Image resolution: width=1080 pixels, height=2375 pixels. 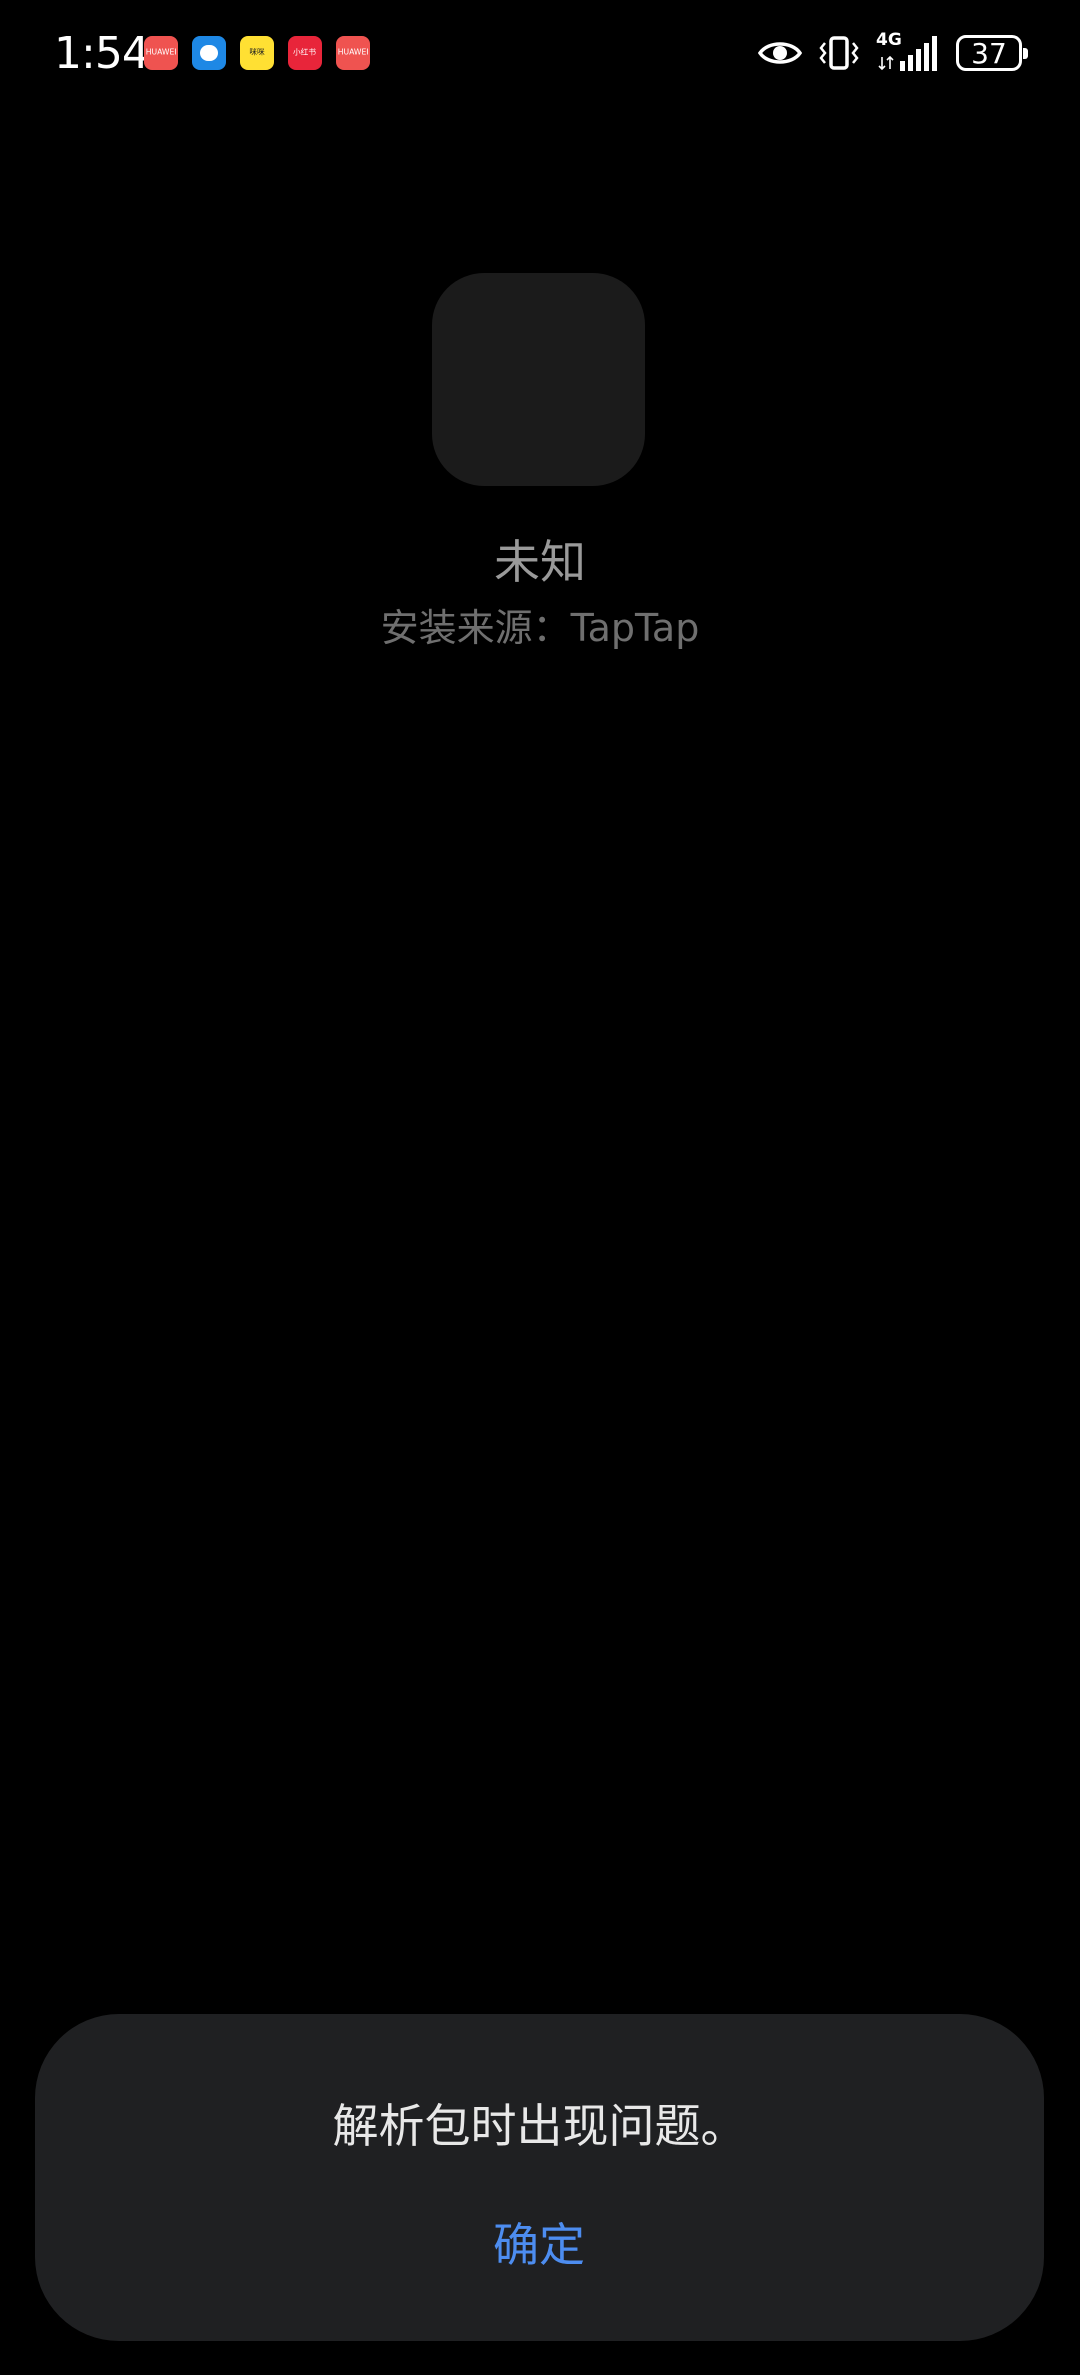 What do you see at coordinates (780, 53) in the screenshot?
I see `eye-comfort-icon` at bounding box center [780, 53].